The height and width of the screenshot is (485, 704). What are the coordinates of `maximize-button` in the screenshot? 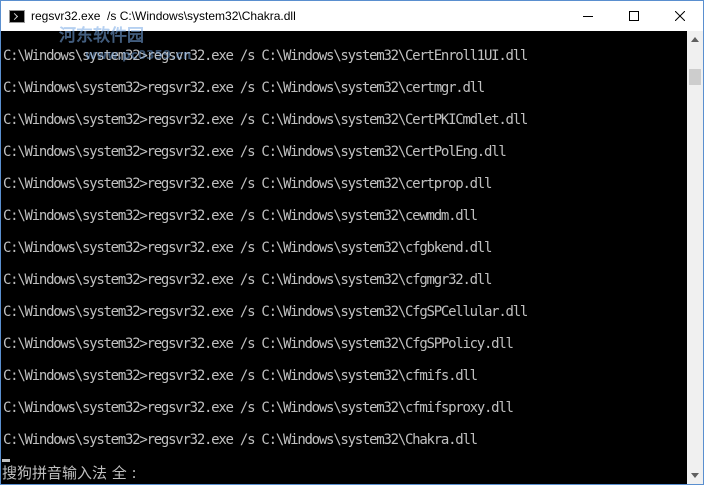 It's located at (634, 16).